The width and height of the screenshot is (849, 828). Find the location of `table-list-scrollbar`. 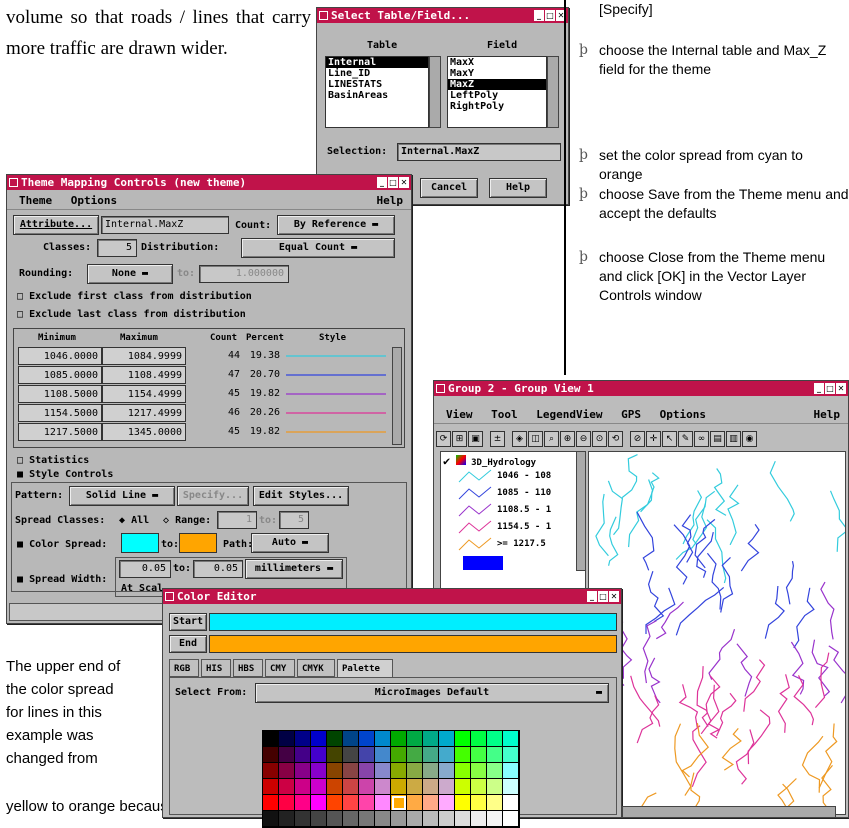

table-list-scrollbar is located at coordinates (435, 92).